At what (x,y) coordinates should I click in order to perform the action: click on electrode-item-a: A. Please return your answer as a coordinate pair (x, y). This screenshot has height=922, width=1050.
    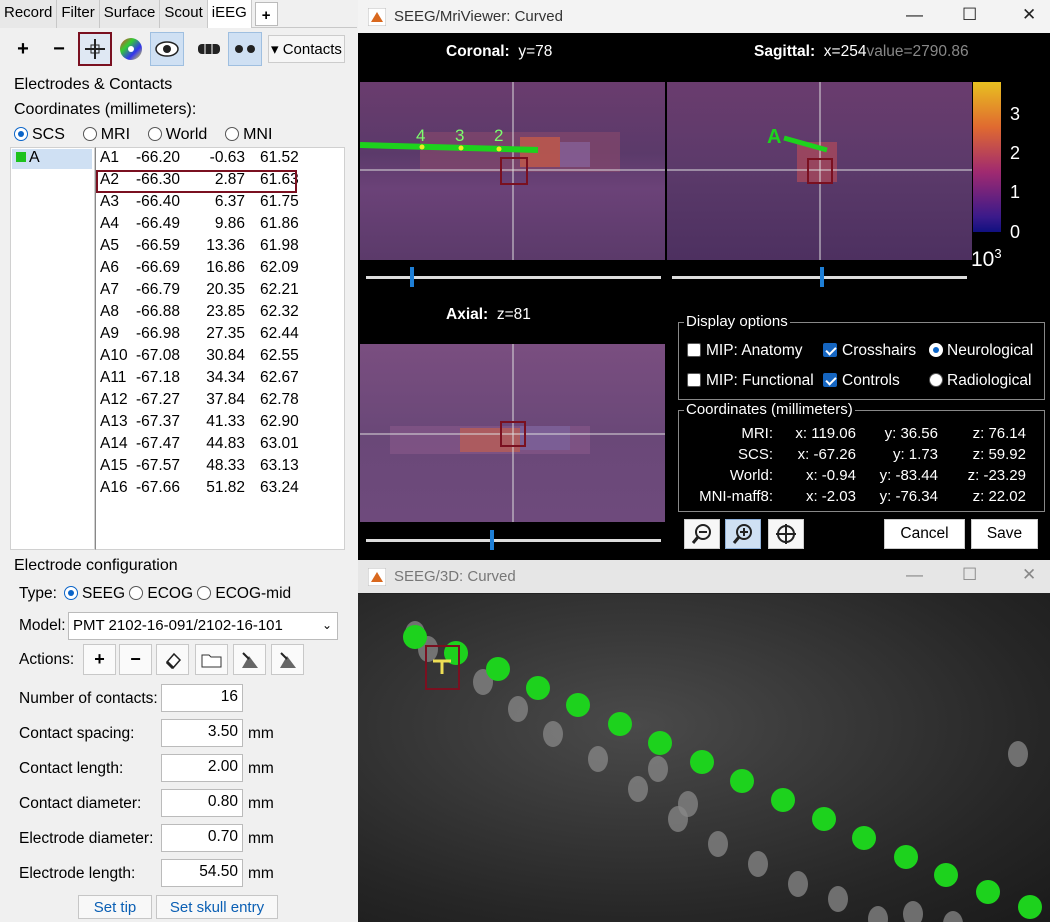
    Looking at the image, I should click on (52, 159).